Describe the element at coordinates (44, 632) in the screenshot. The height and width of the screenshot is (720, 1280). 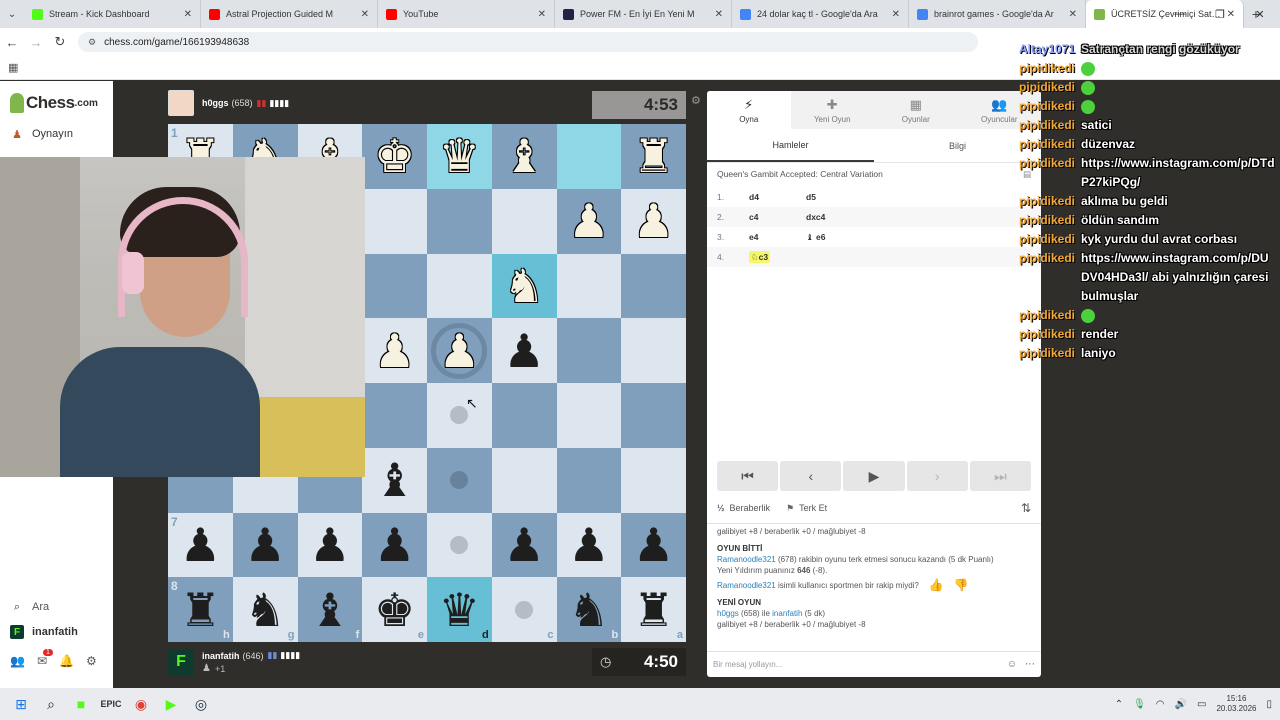
I see `sidebar-item-profile: F inanfatih` at that location.